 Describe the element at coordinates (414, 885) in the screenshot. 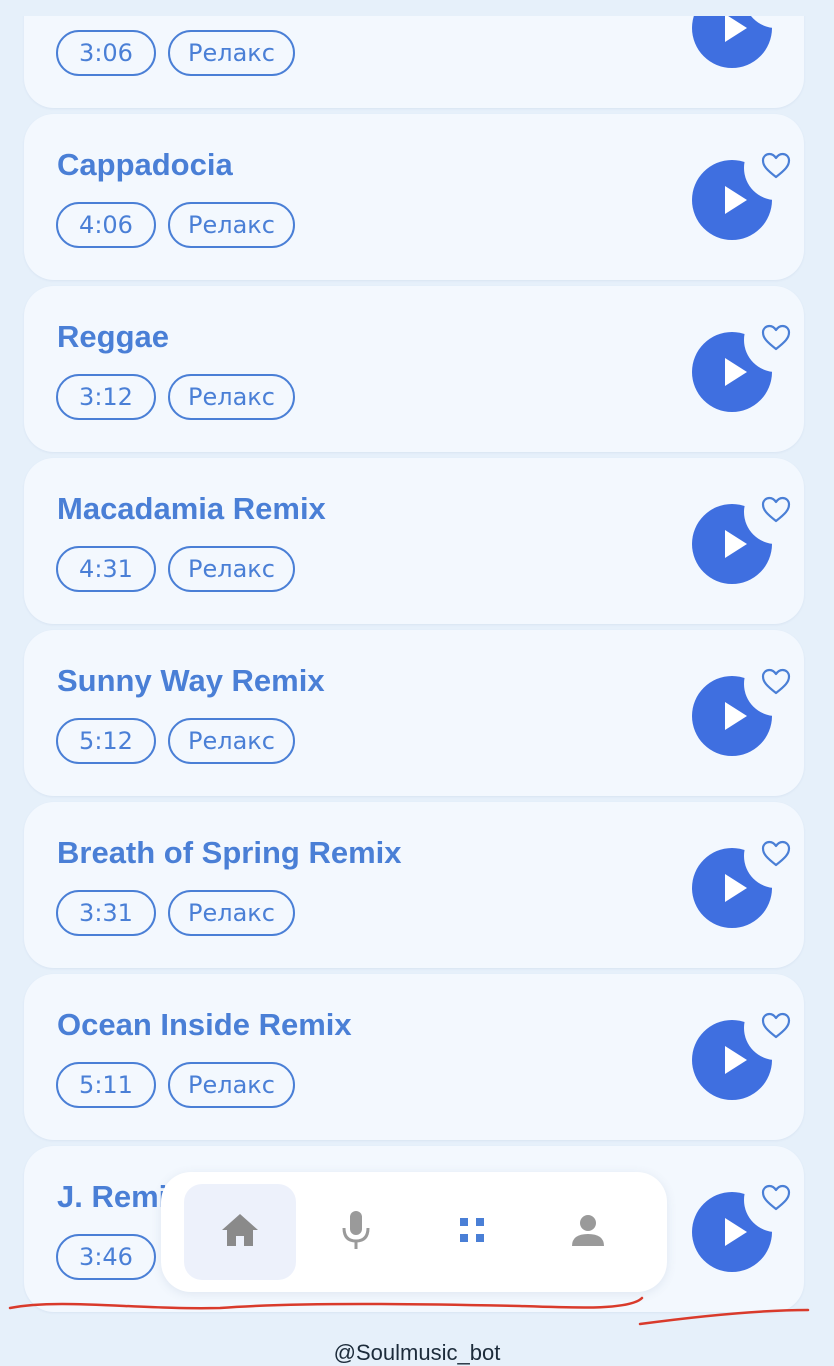

I see `track-card: Breath of Spring Remix 3:31 Релакс` at that location.